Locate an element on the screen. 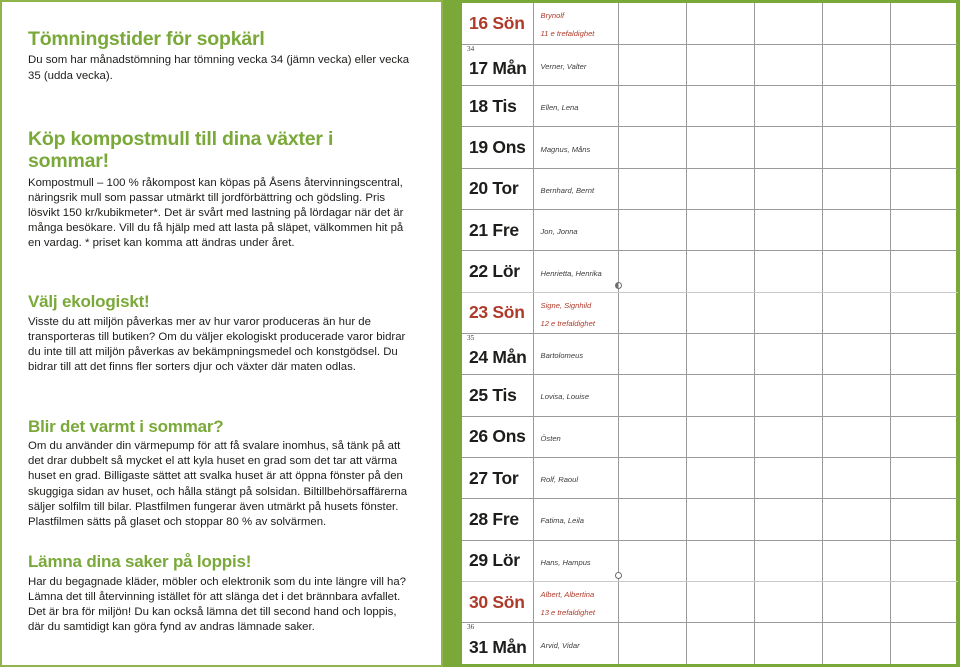 This screenshot has height=667, width=960. calendar-nameday-cell: Bernhard, Bernt is located at coordinates (576, 189).